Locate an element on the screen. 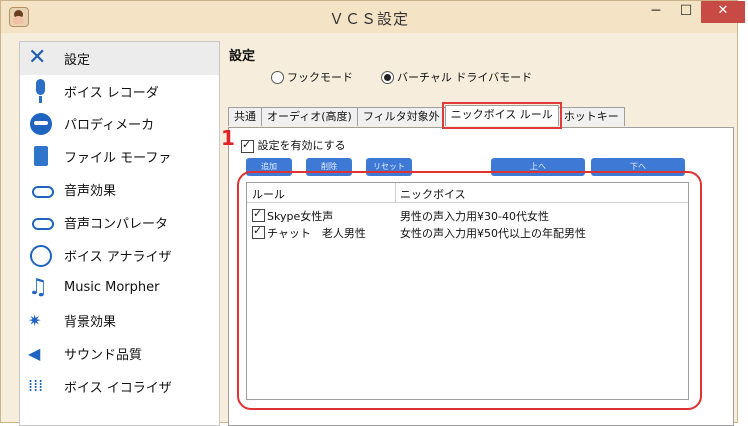 The height and width of the screenshot is (426, 748). sidebar-item-music-morpher: Music Morpher is located at coordinates (119, 288).